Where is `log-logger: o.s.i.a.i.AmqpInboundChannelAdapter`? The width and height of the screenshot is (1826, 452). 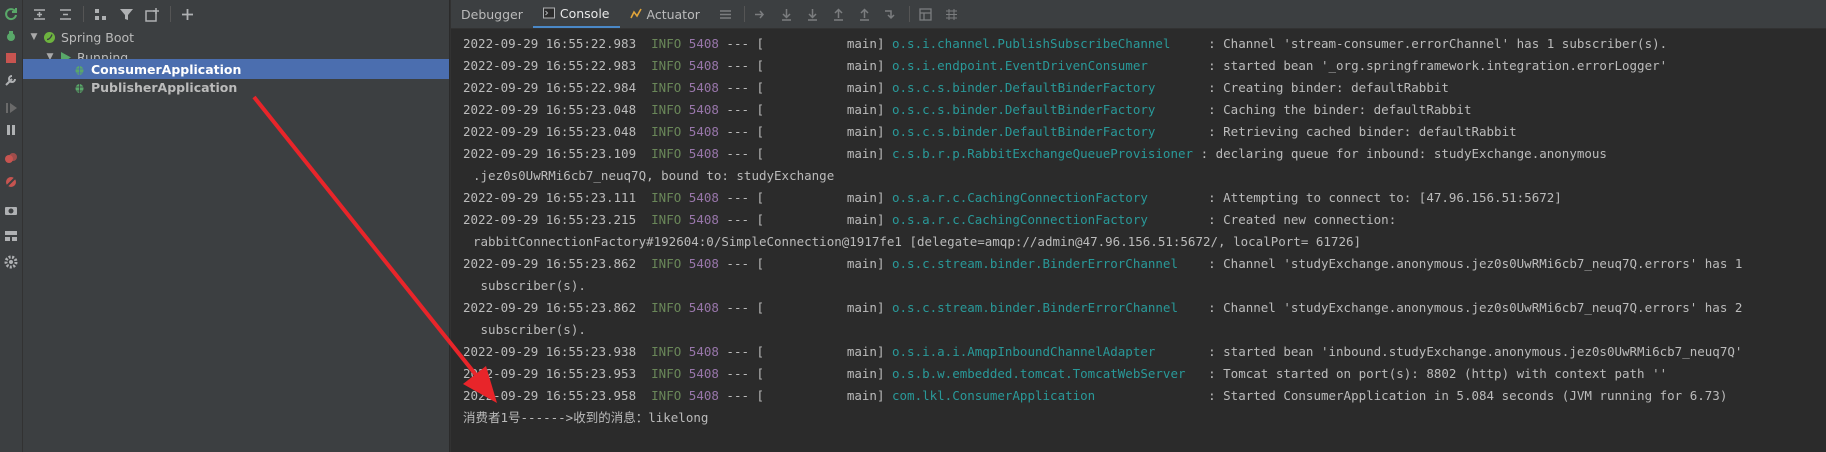 log-logger: o.s.i.a.i.AmqpInboundChannelAdapter is located at coordinates (1046, 351).